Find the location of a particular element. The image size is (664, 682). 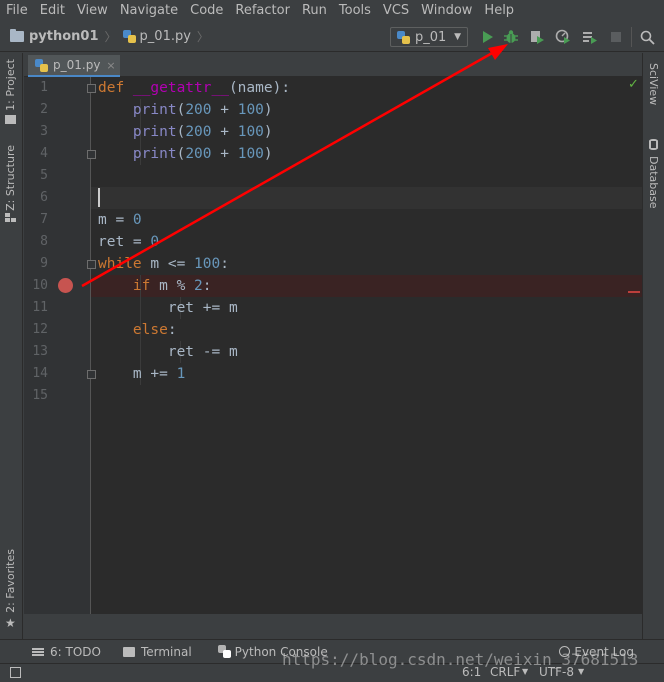

code-token: ret -= m is located at coordinates (168, 352).